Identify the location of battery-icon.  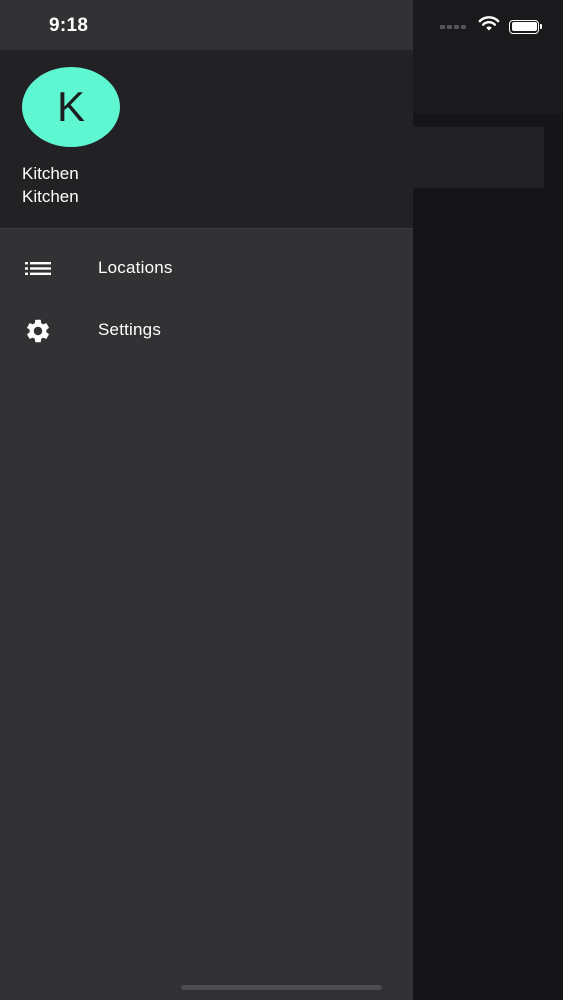
(525, 26).